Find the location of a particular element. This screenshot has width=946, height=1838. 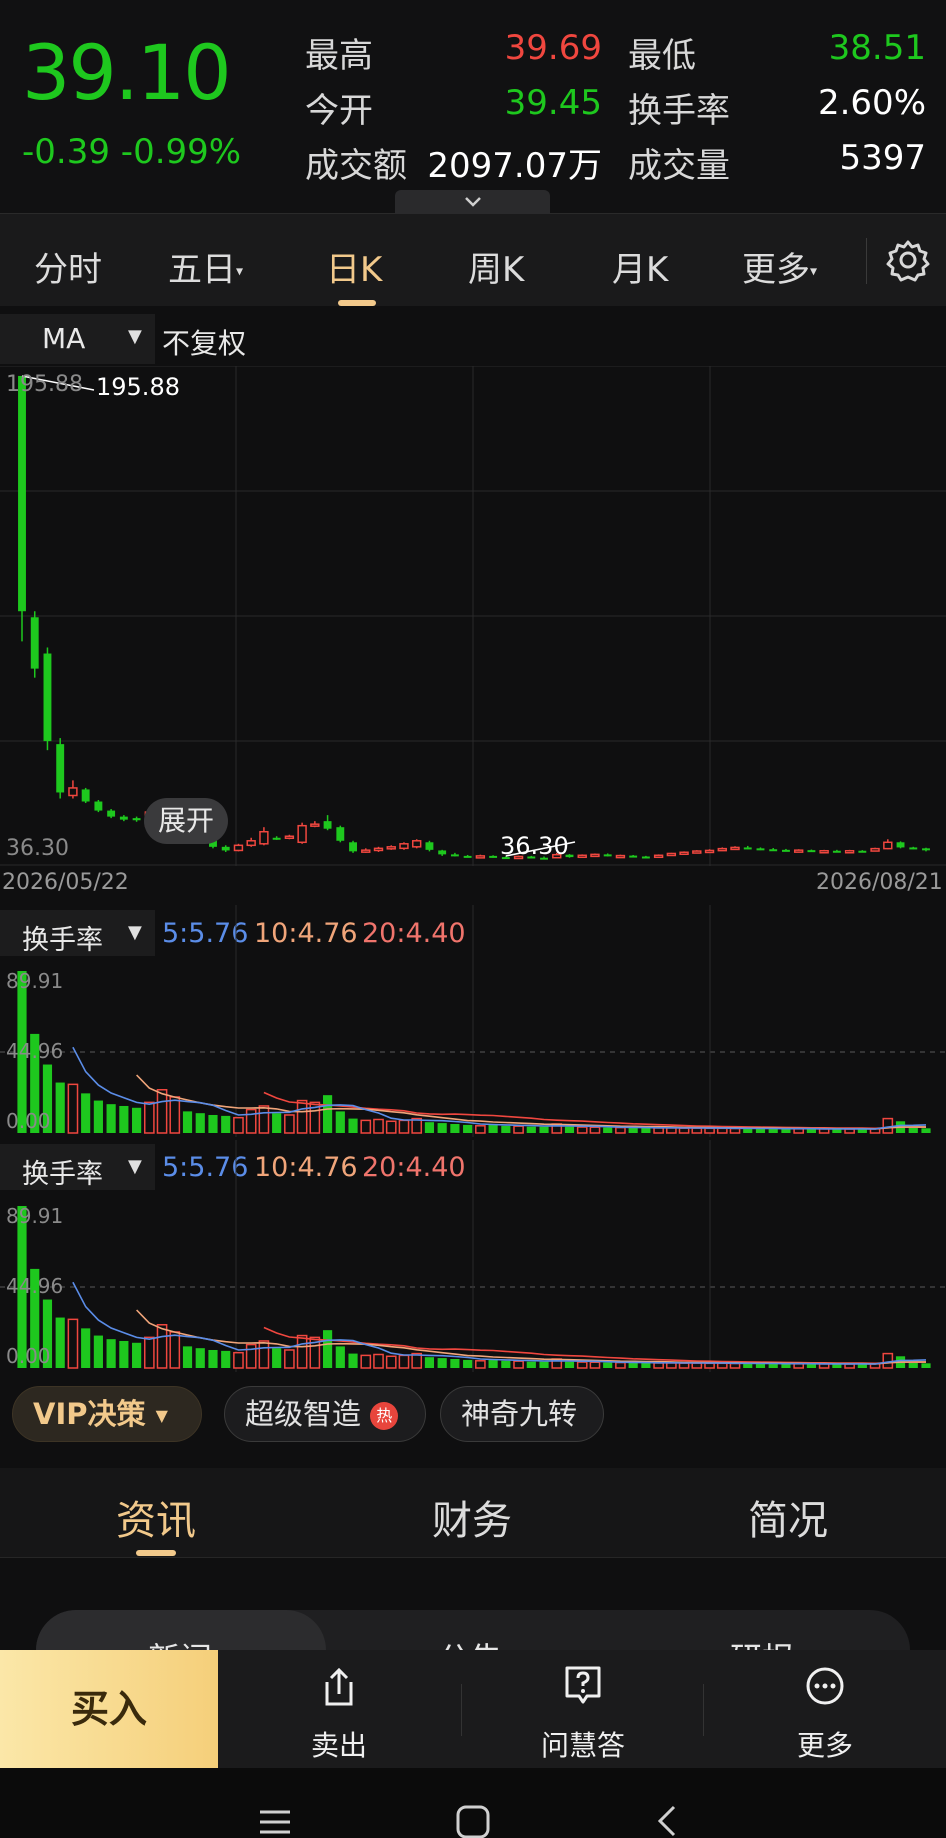

tab-more: 更多▾ is located at coordinates (779, 266).